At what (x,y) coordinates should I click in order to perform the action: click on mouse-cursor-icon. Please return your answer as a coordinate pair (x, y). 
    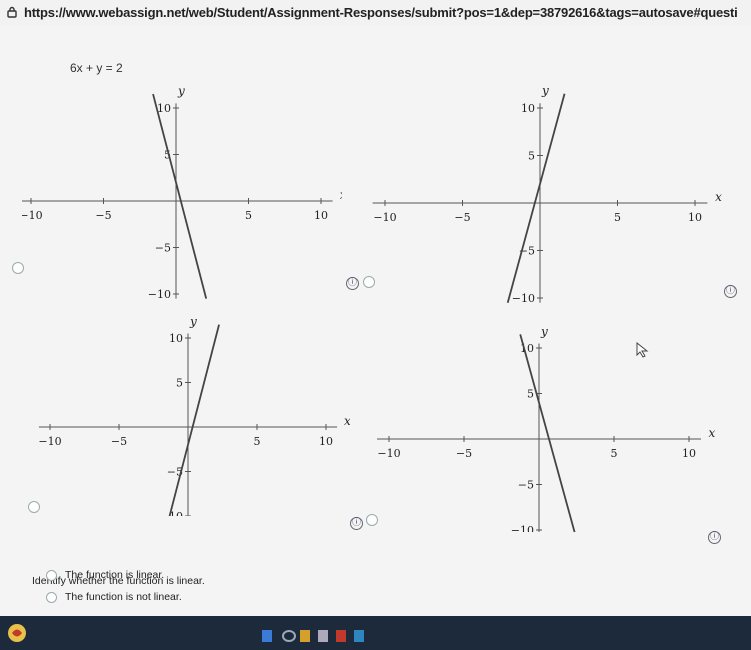
    Looking at the image, I should click on (642, 350).